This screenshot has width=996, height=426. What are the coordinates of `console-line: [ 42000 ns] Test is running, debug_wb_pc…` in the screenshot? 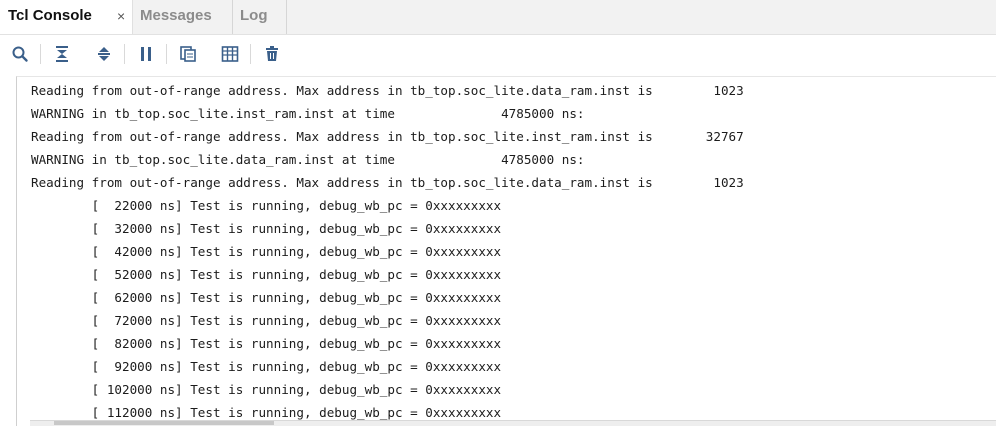 It's located at (266, 251).